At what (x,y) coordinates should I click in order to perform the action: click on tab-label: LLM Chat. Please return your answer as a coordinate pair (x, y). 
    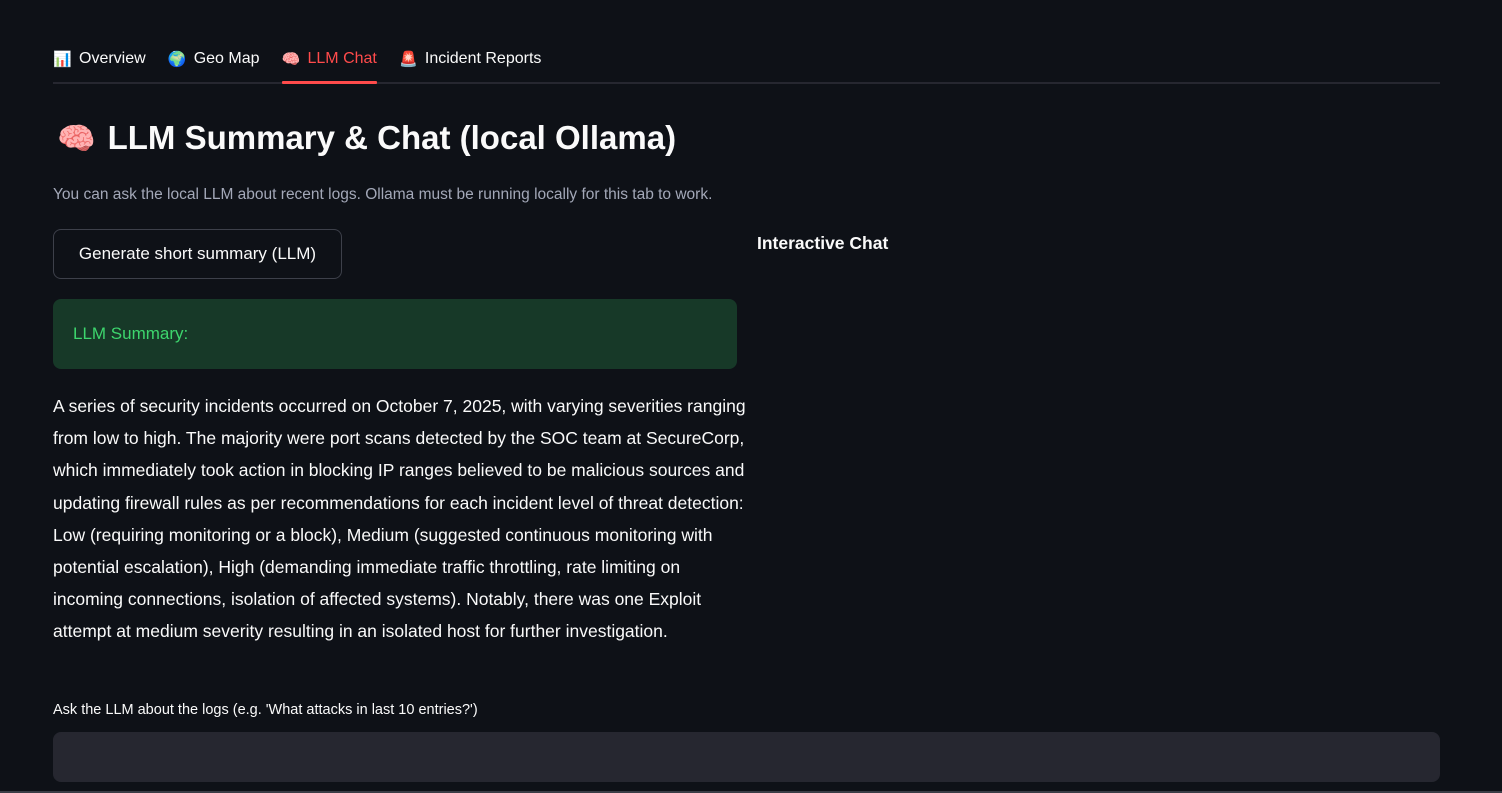
    Looking at the image, I should click on (342, 58).